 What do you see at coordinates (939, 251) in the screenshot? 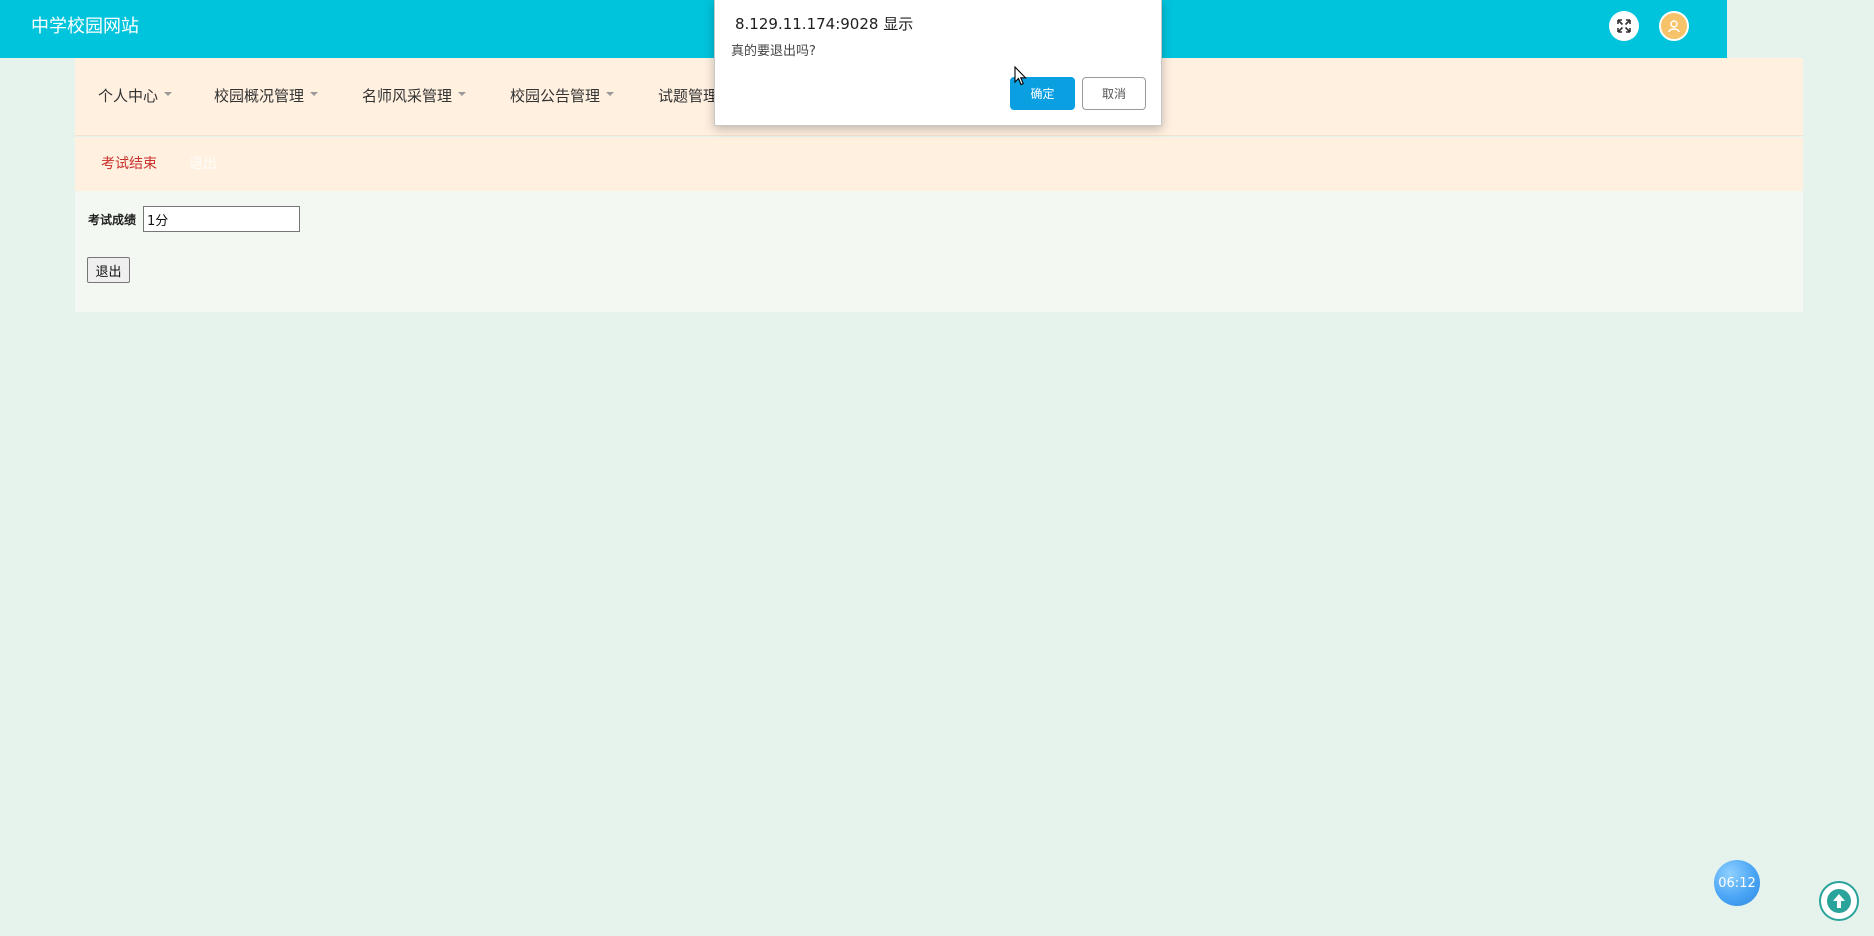
I see `exam-result-panel: 考试成绩 退出` at bounding box center [939, 251].